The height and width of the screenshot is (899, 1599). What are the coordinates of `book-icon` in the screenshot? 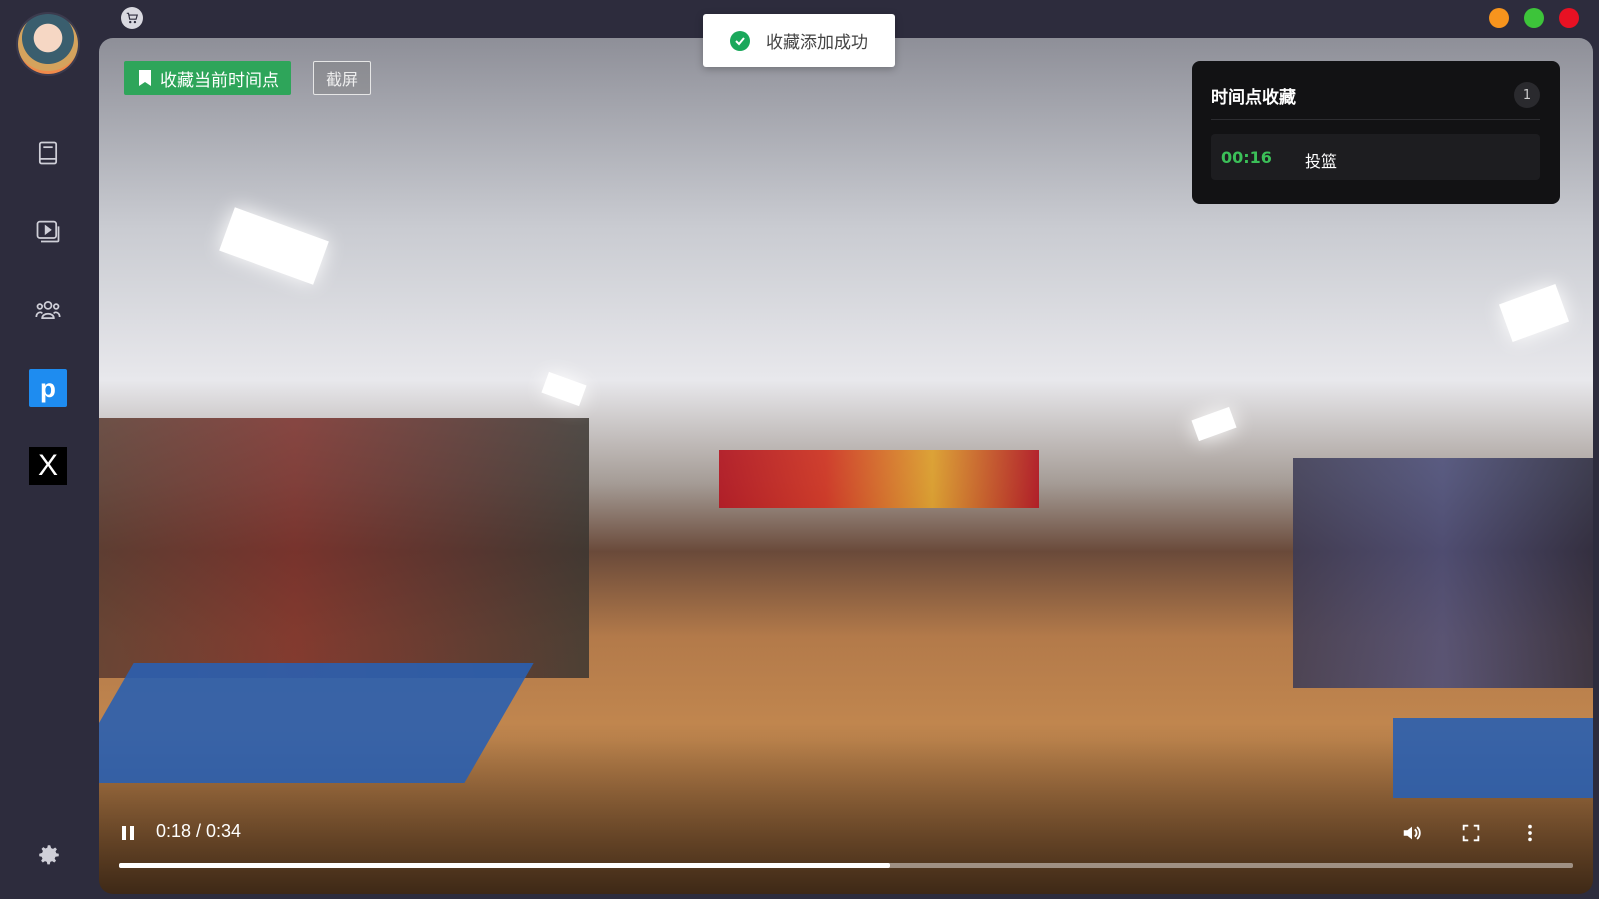 It's located at (48, 153).